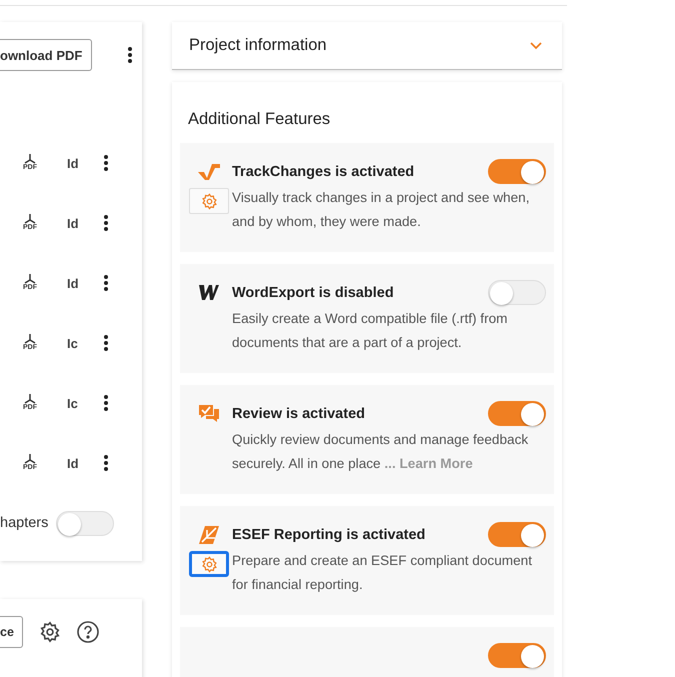 The image size is (675, 677). What do you see at coordinates (46, 55) in the screenshot?
I see `download-pdf-button: ownload PDF` at bounding box center [46, 55].